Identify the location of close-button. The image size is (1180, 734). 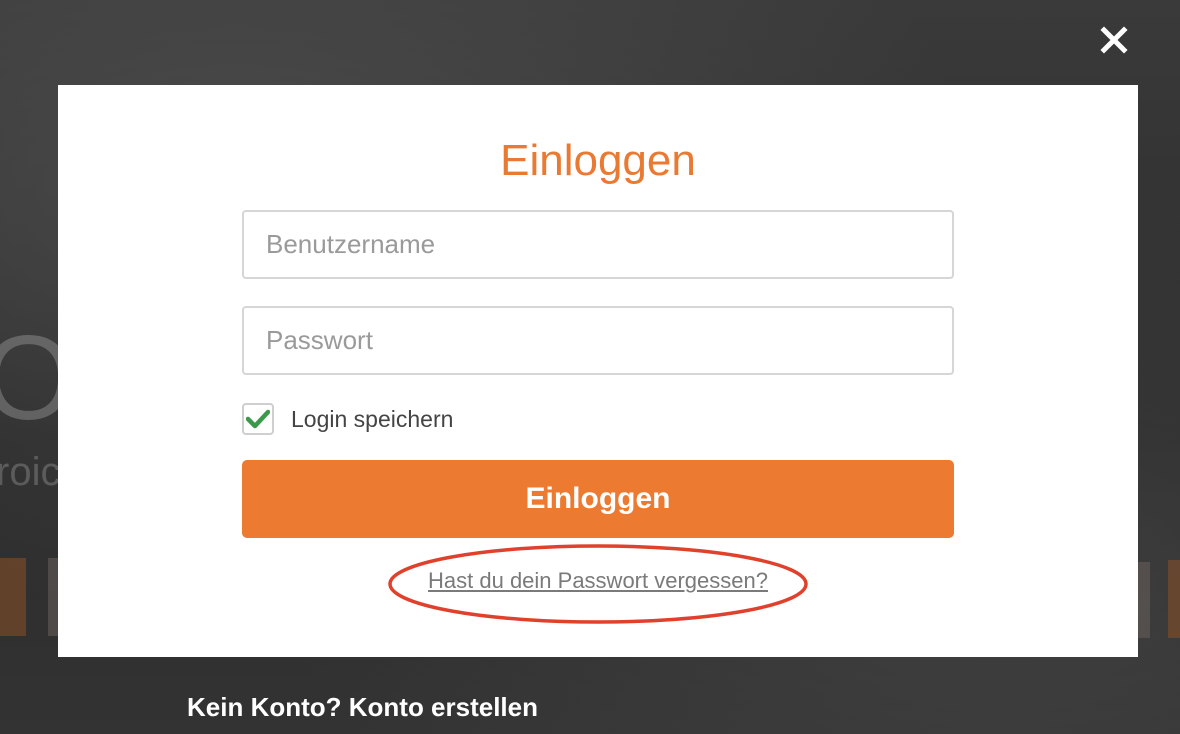
(1114, 40).